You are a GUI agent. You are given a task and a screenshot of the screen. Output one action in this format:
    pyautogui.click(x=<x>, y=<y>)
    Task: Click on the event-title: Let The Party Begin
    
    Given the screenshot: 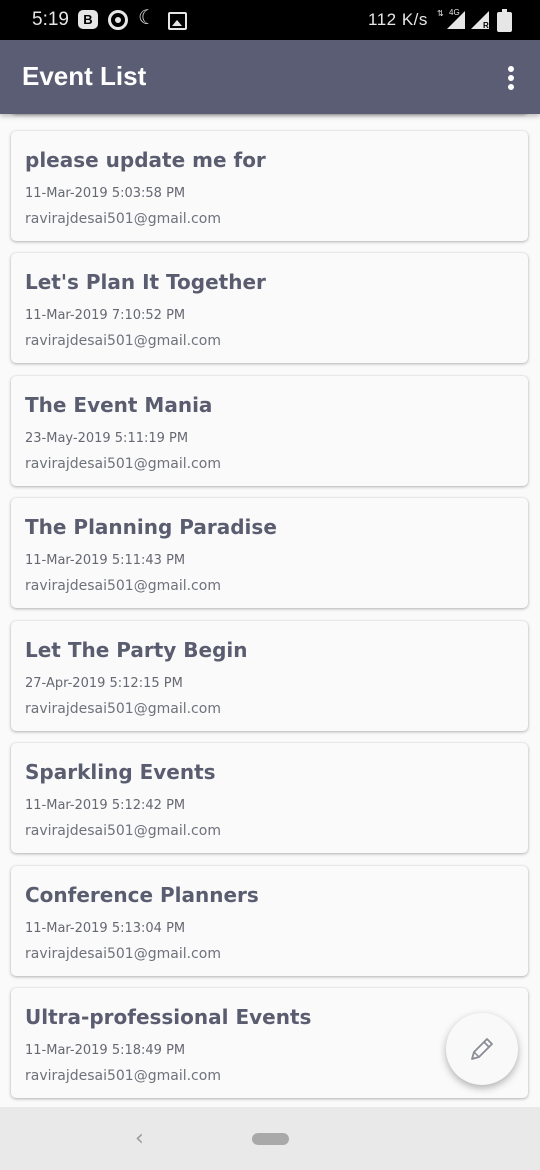 What is the action you would take?
    pyautogui.click(x=136, y=650)
    